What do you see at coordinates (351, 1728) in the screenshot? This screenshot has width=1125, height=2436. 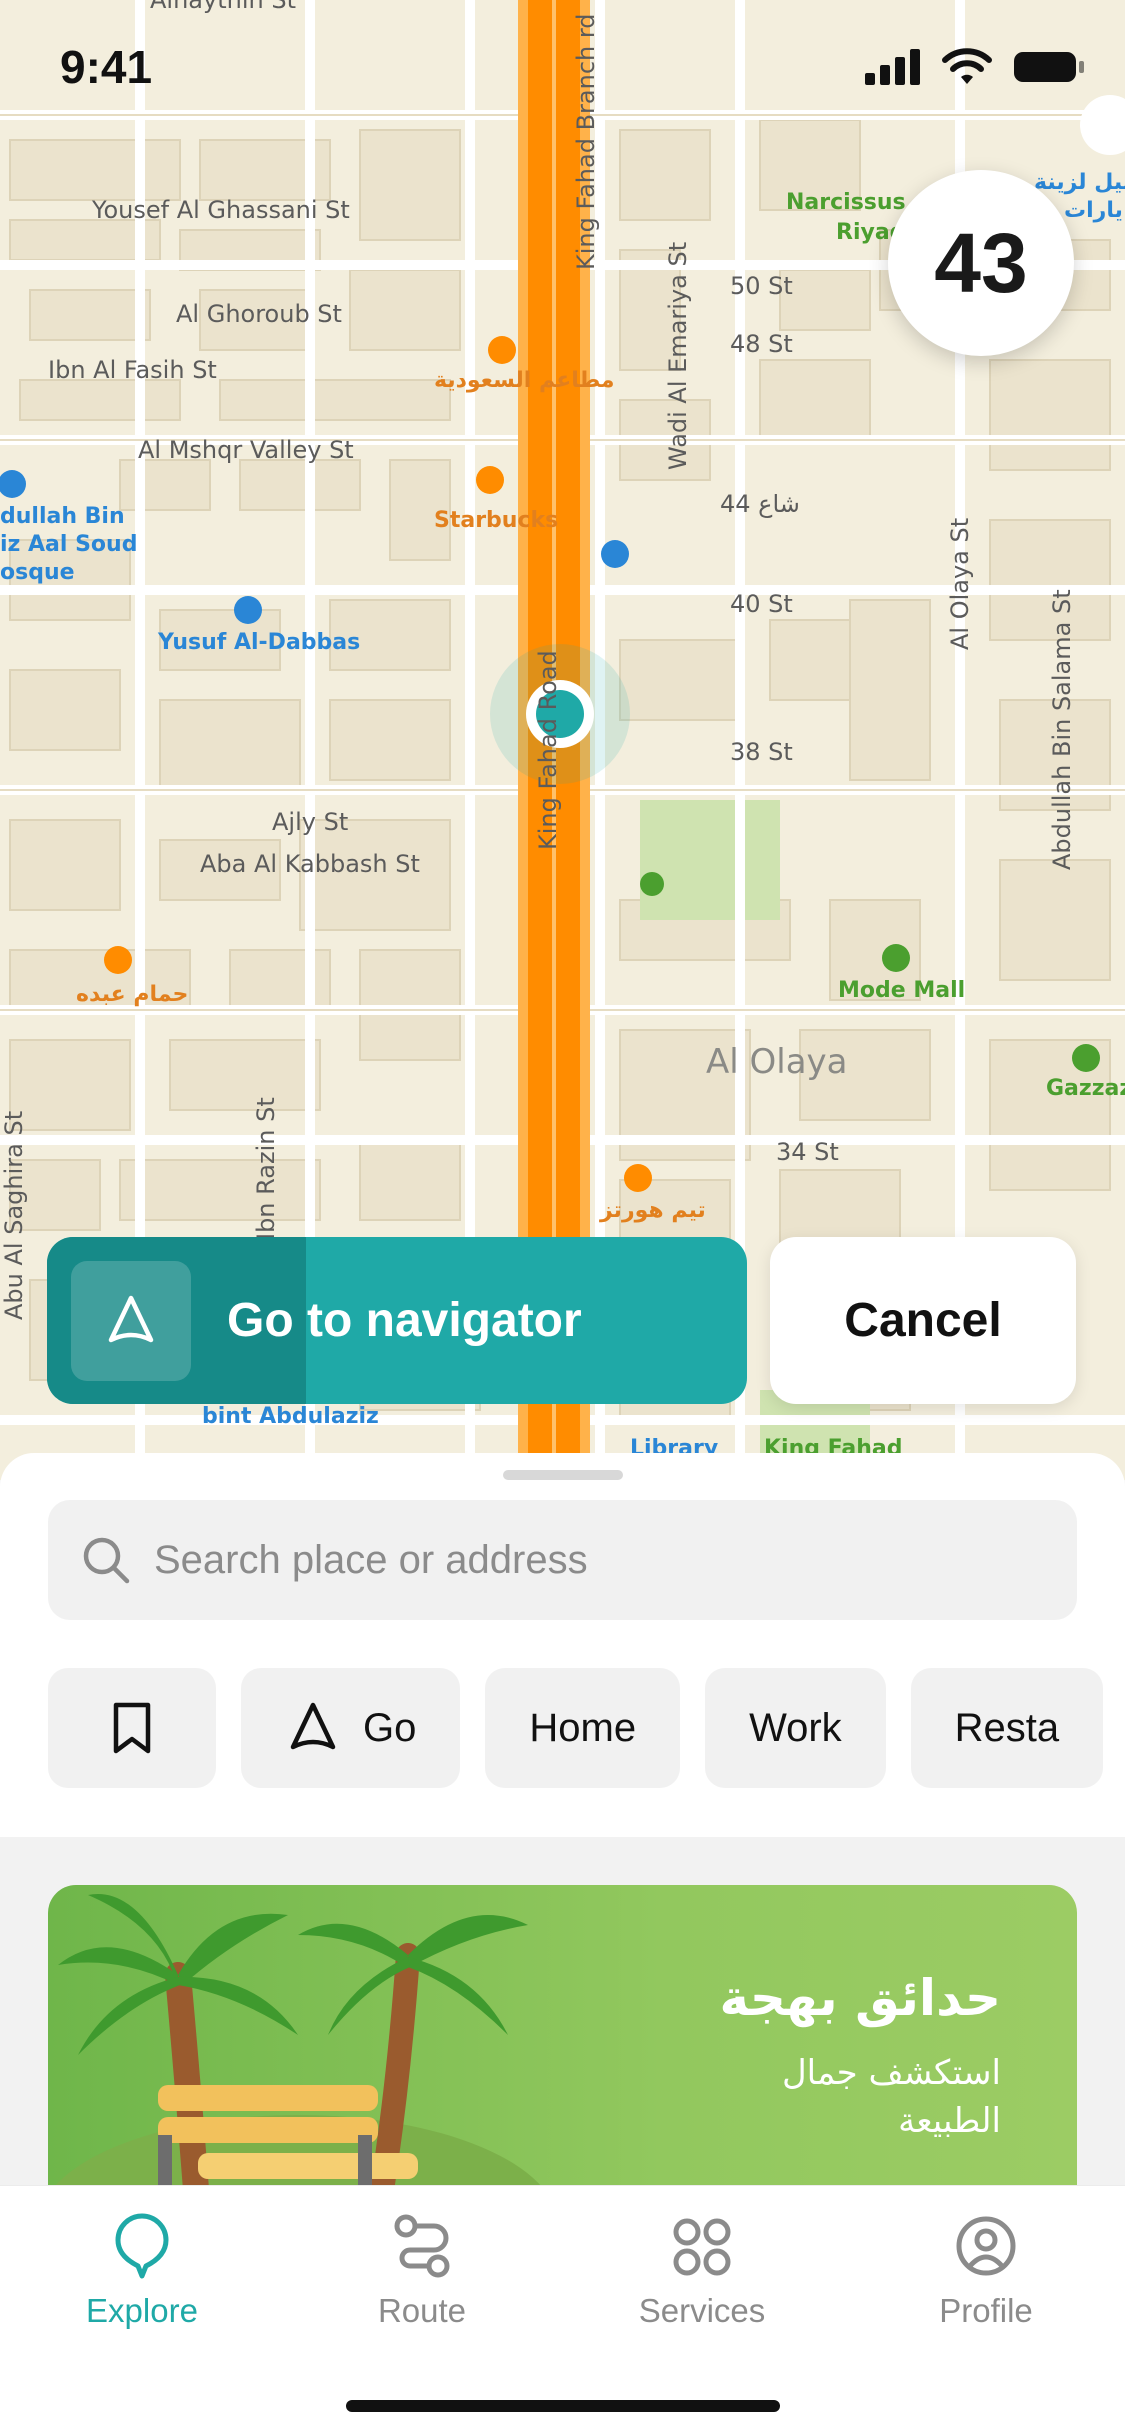 I see `chip-go: Go` at bounding box center [351, 1728].